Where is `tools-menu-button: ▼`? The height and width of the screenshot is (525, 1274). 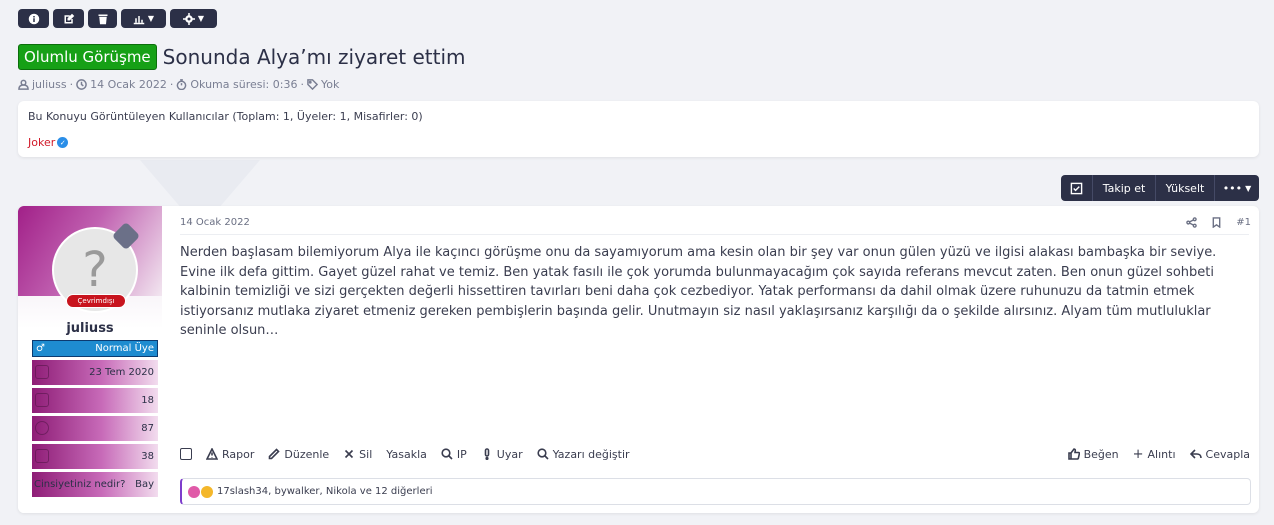 tools-menu-button: ▼ is located at coordinates (193, 18).